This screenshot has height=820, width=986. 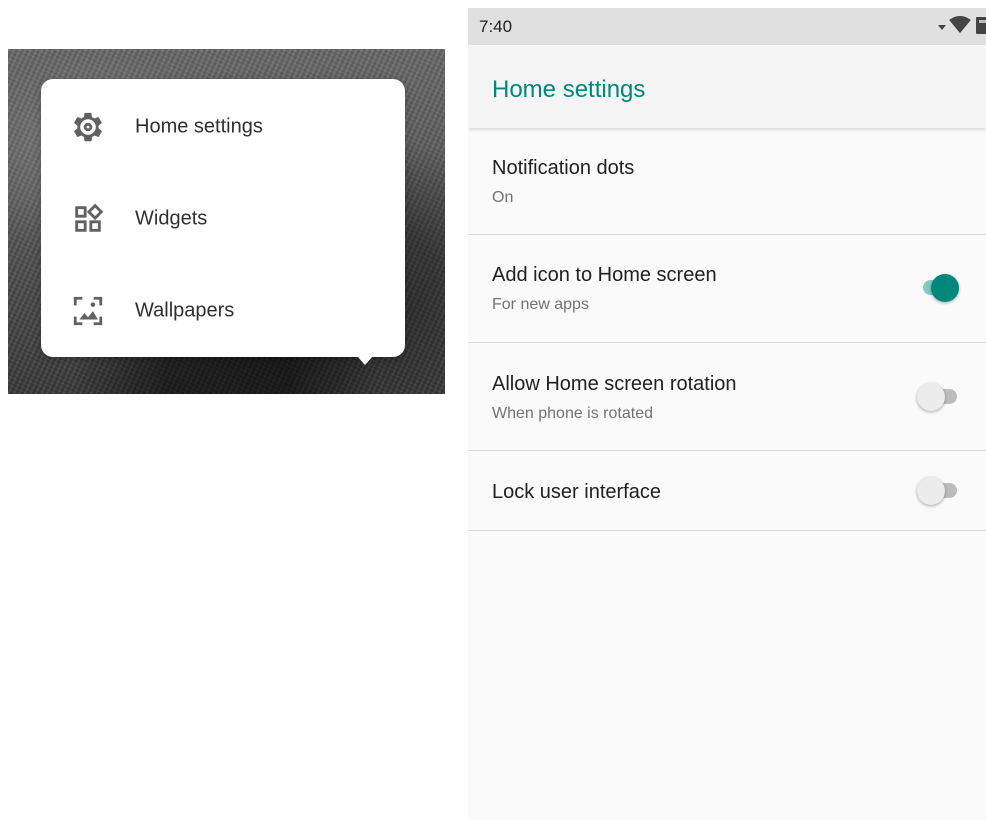 I want to click on status-icons, so click(x=962, y=27).